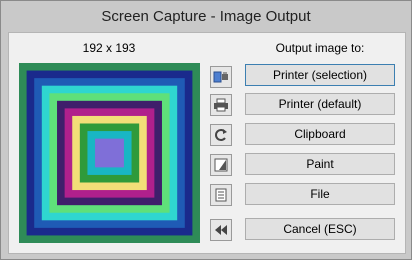  Describe the element at coordinates (320, 229) in the screenshot. I see `cancel-button: Cancel (ESC)` at that location.